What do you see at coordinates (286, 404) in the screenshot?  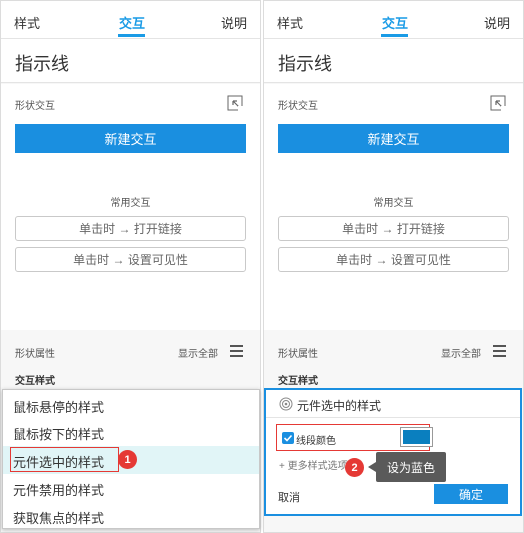 I see `target-icon` at bounding box center [286, 404].